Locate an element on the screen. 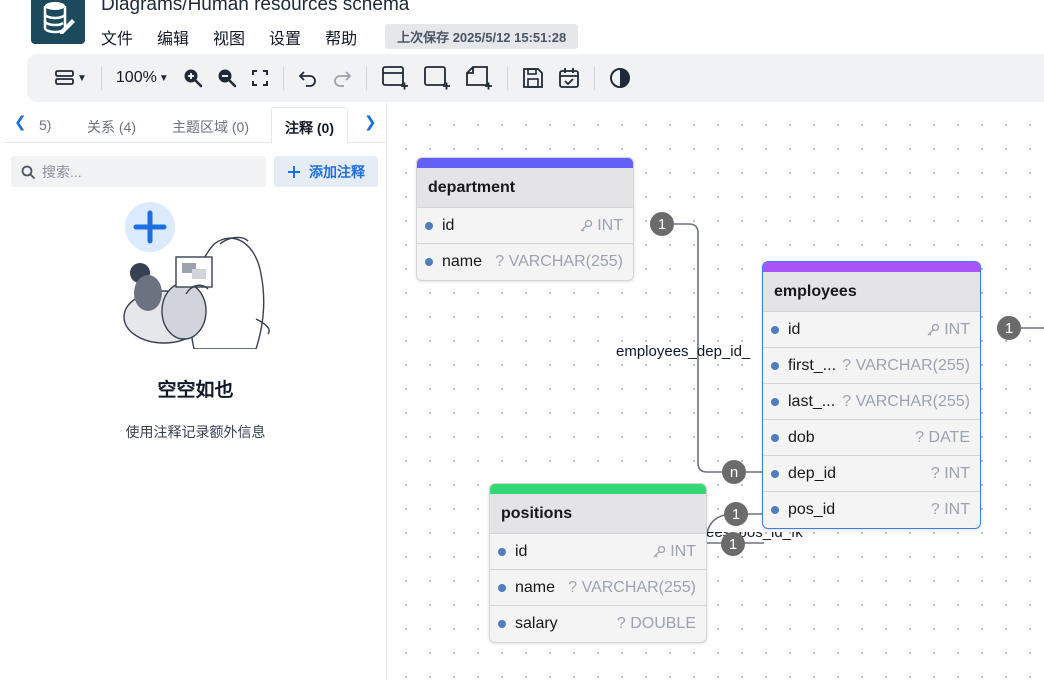  field-row: dep_id ? INT is located at coordinates (871, 474).